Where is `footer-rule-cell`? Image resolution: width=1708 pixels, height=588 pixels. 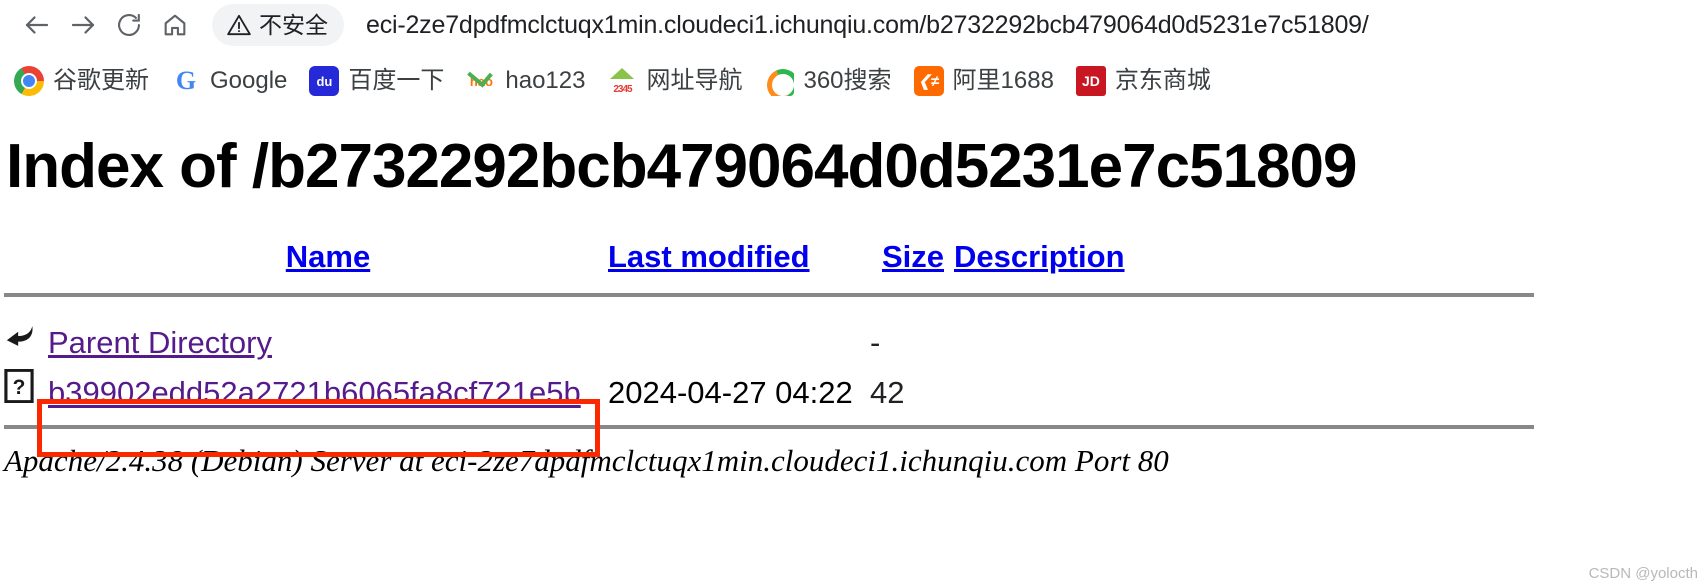
footer-rule-cell is located at coordinates (769, 425).